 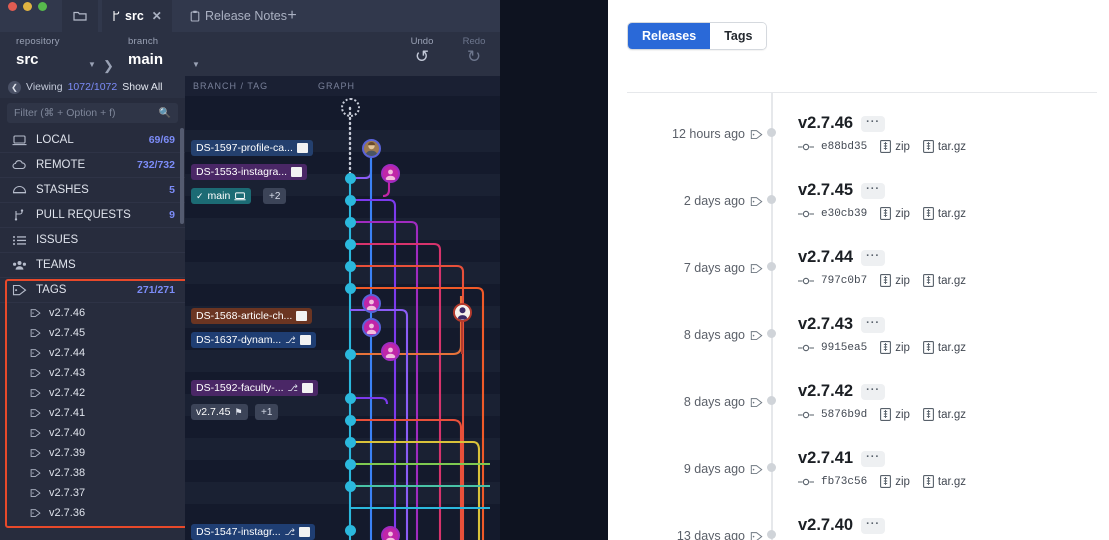 What do you see at coordinates (92, 313) in the screenshot?
I see `sidebar-tag-item: v2.7.46` at bounding box center [92, 313].